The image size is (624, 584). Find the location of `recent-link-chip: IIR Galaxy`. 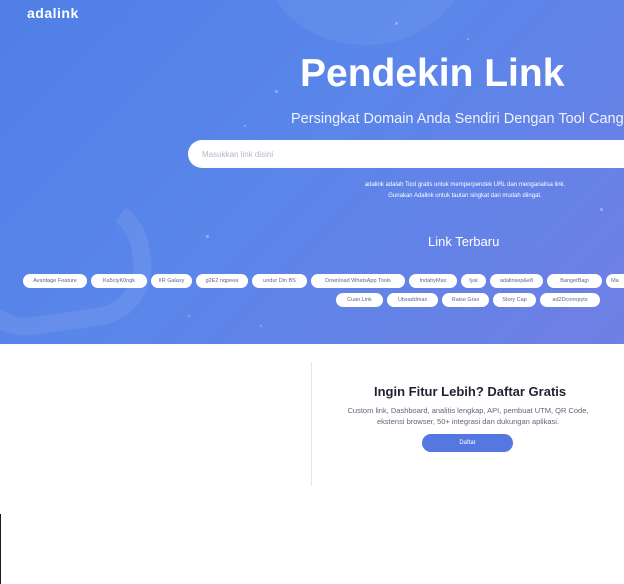

recent-link-chip: IIR Galaxy is located at coordinates (171, 281).